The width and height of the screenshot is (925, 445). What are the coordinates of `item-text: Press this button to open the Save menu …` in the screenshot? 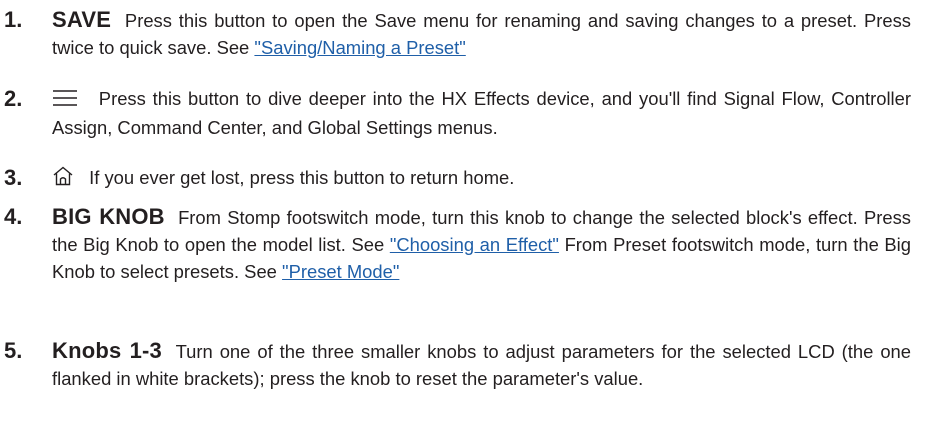 It's located at (481, 34).